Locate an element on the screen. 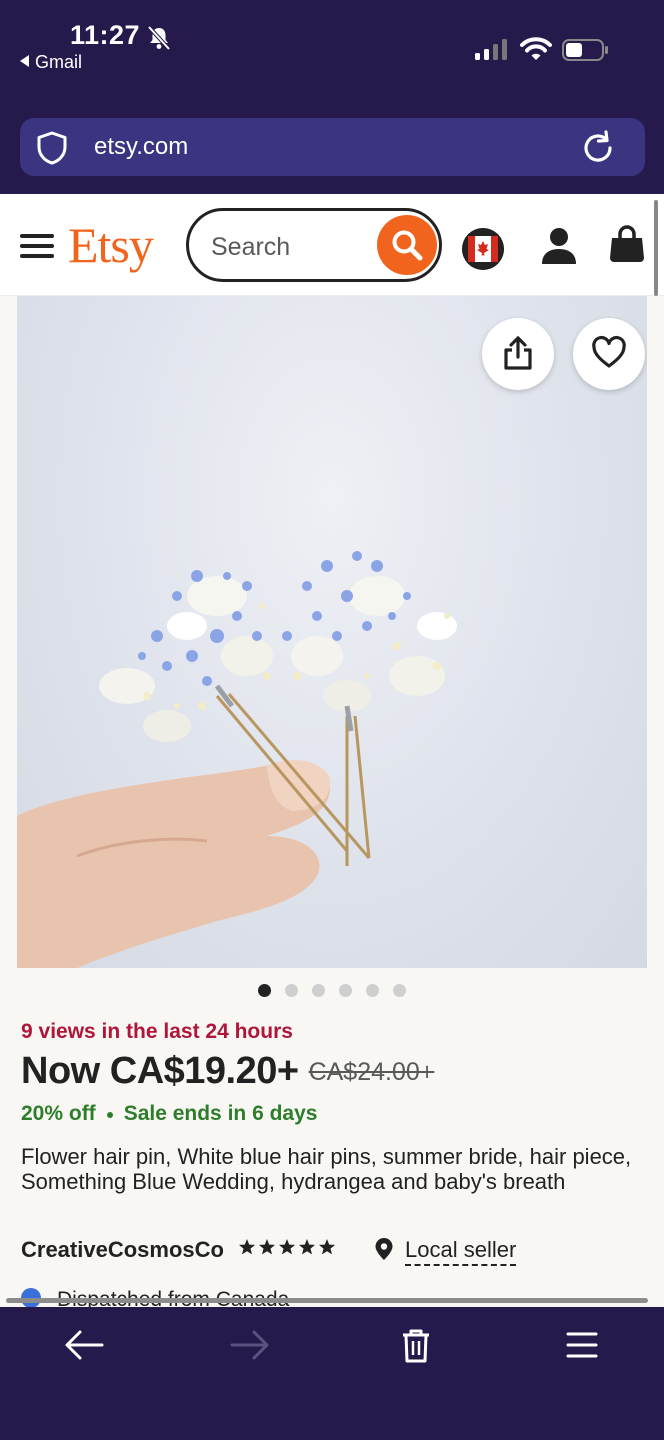  user-icon is located at coordinates (559, 246).